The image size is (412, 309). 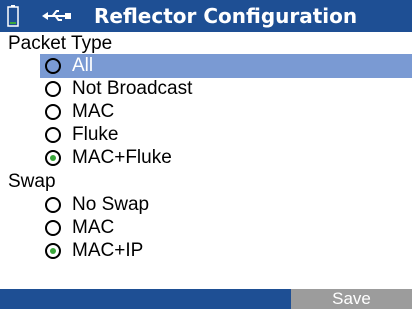 What do you see at coordinates (351, 299) in the screenshot?
I see `save-button: Save` at bounding box center [351, 299].